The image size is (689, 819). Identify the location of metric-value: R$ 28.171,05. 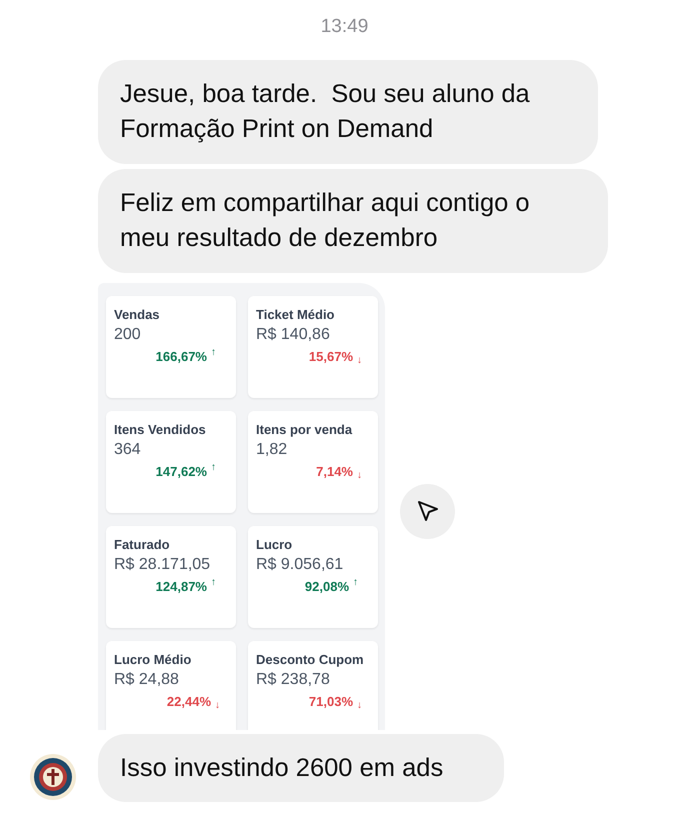
(163, 564).